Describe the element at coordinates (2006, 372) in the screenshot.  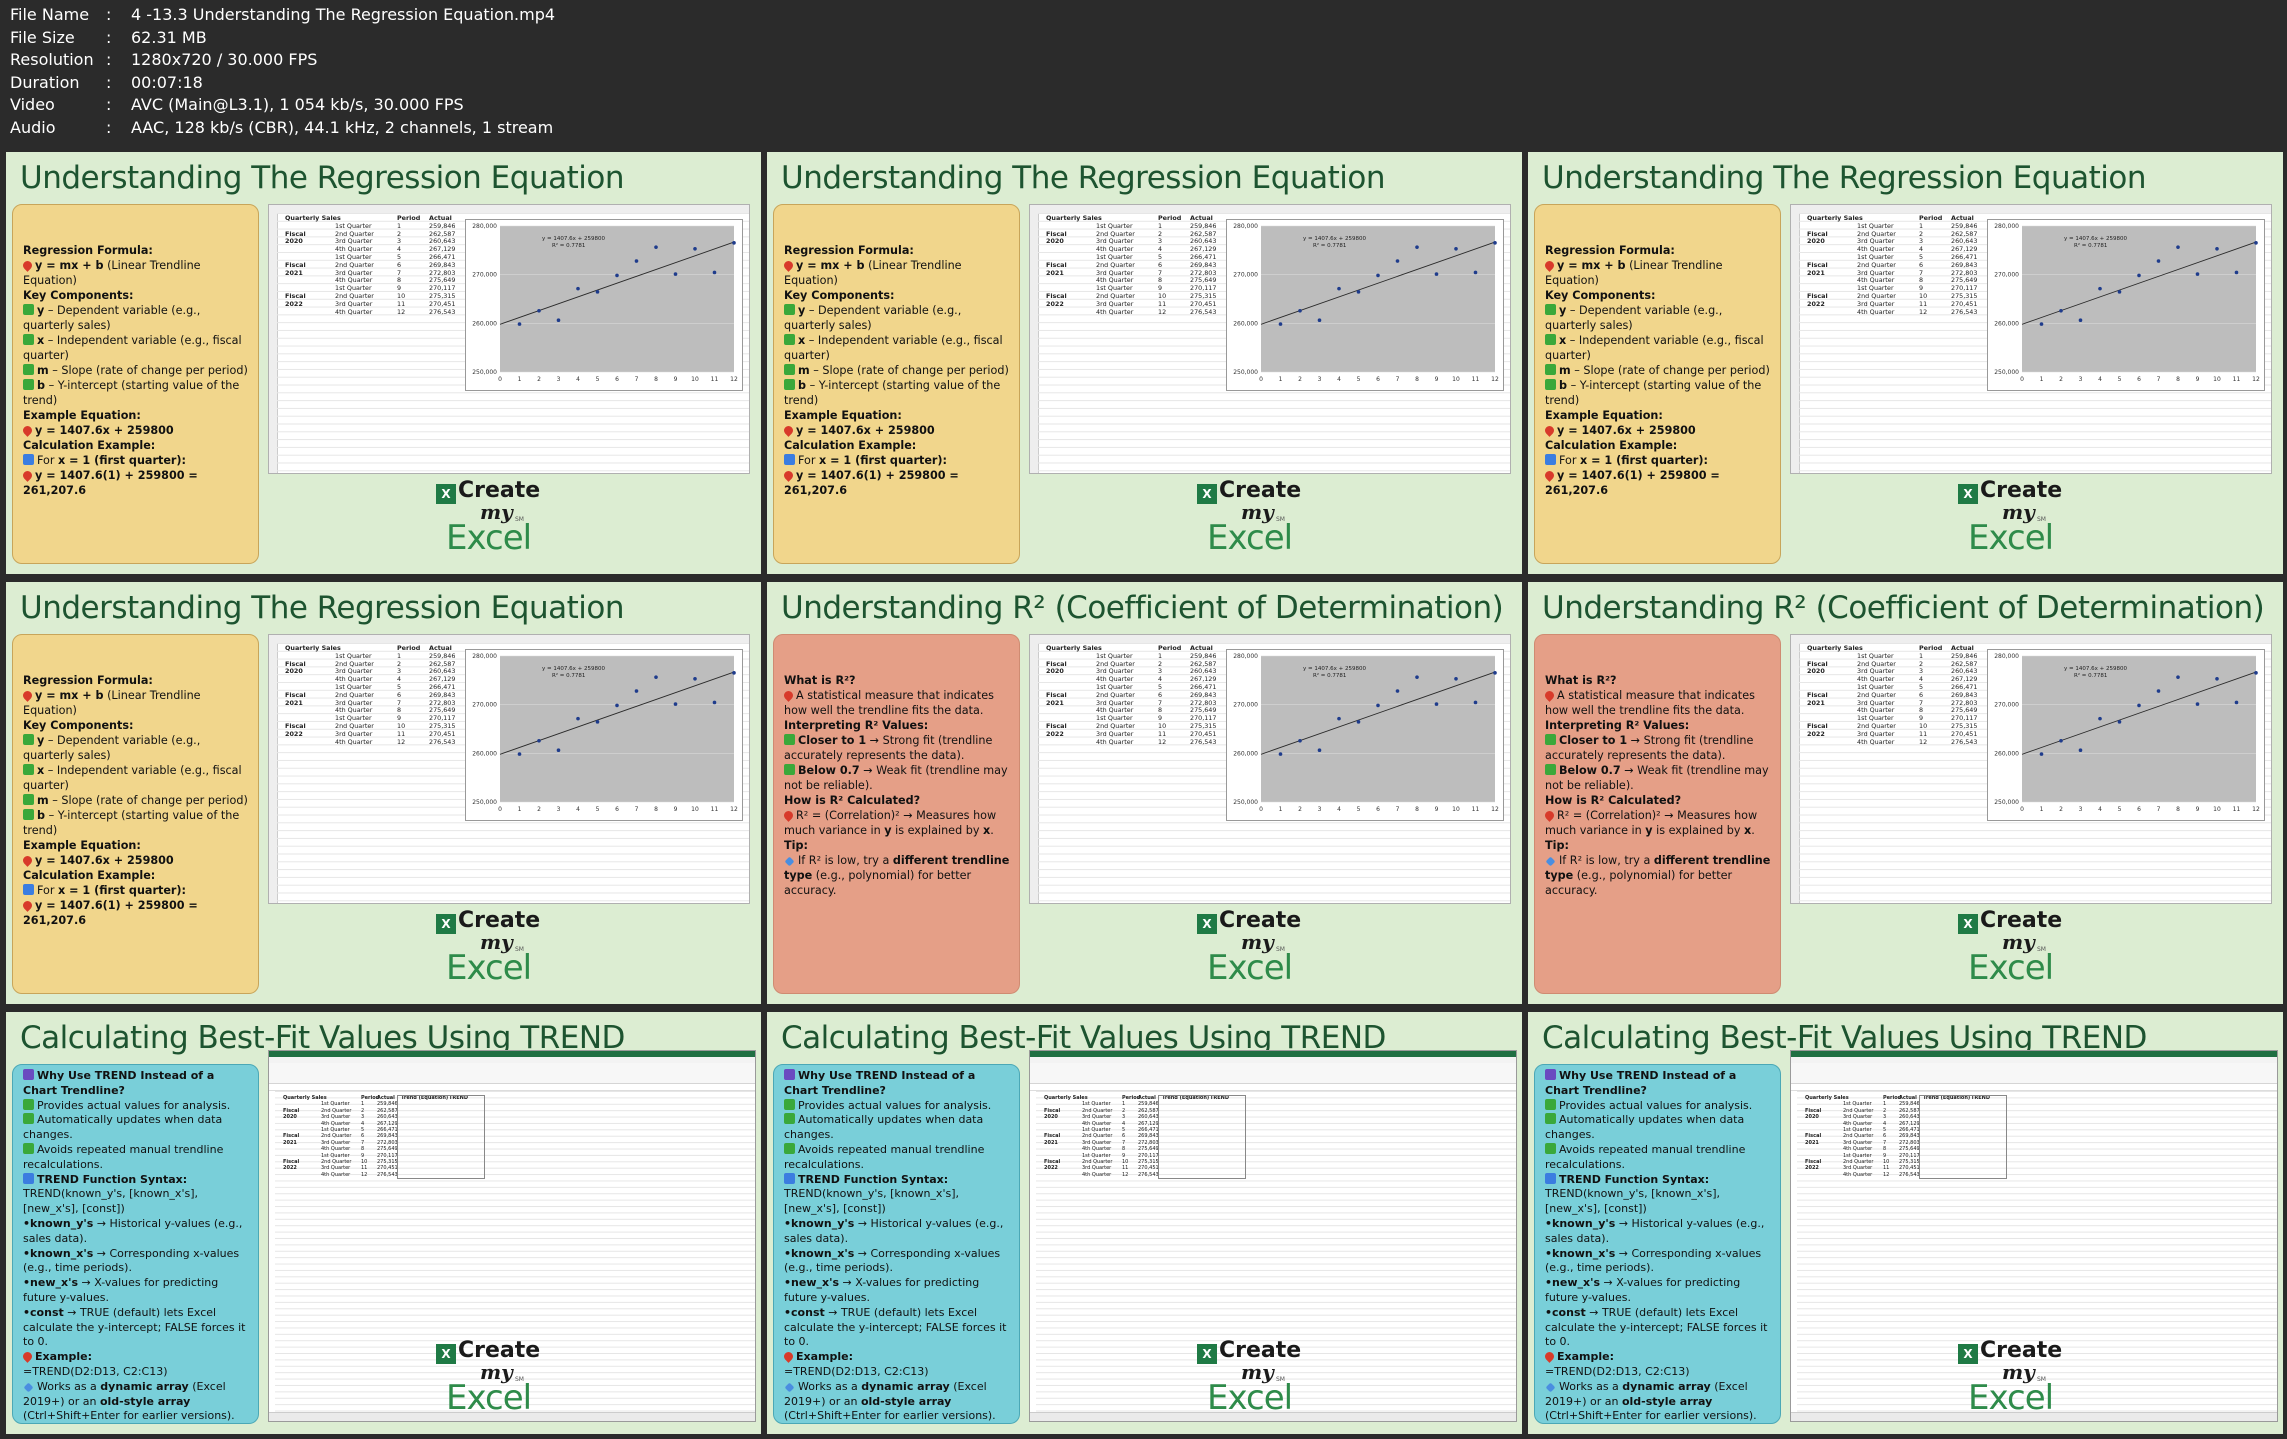
I see `y-tick-label: 250,000` at that location.